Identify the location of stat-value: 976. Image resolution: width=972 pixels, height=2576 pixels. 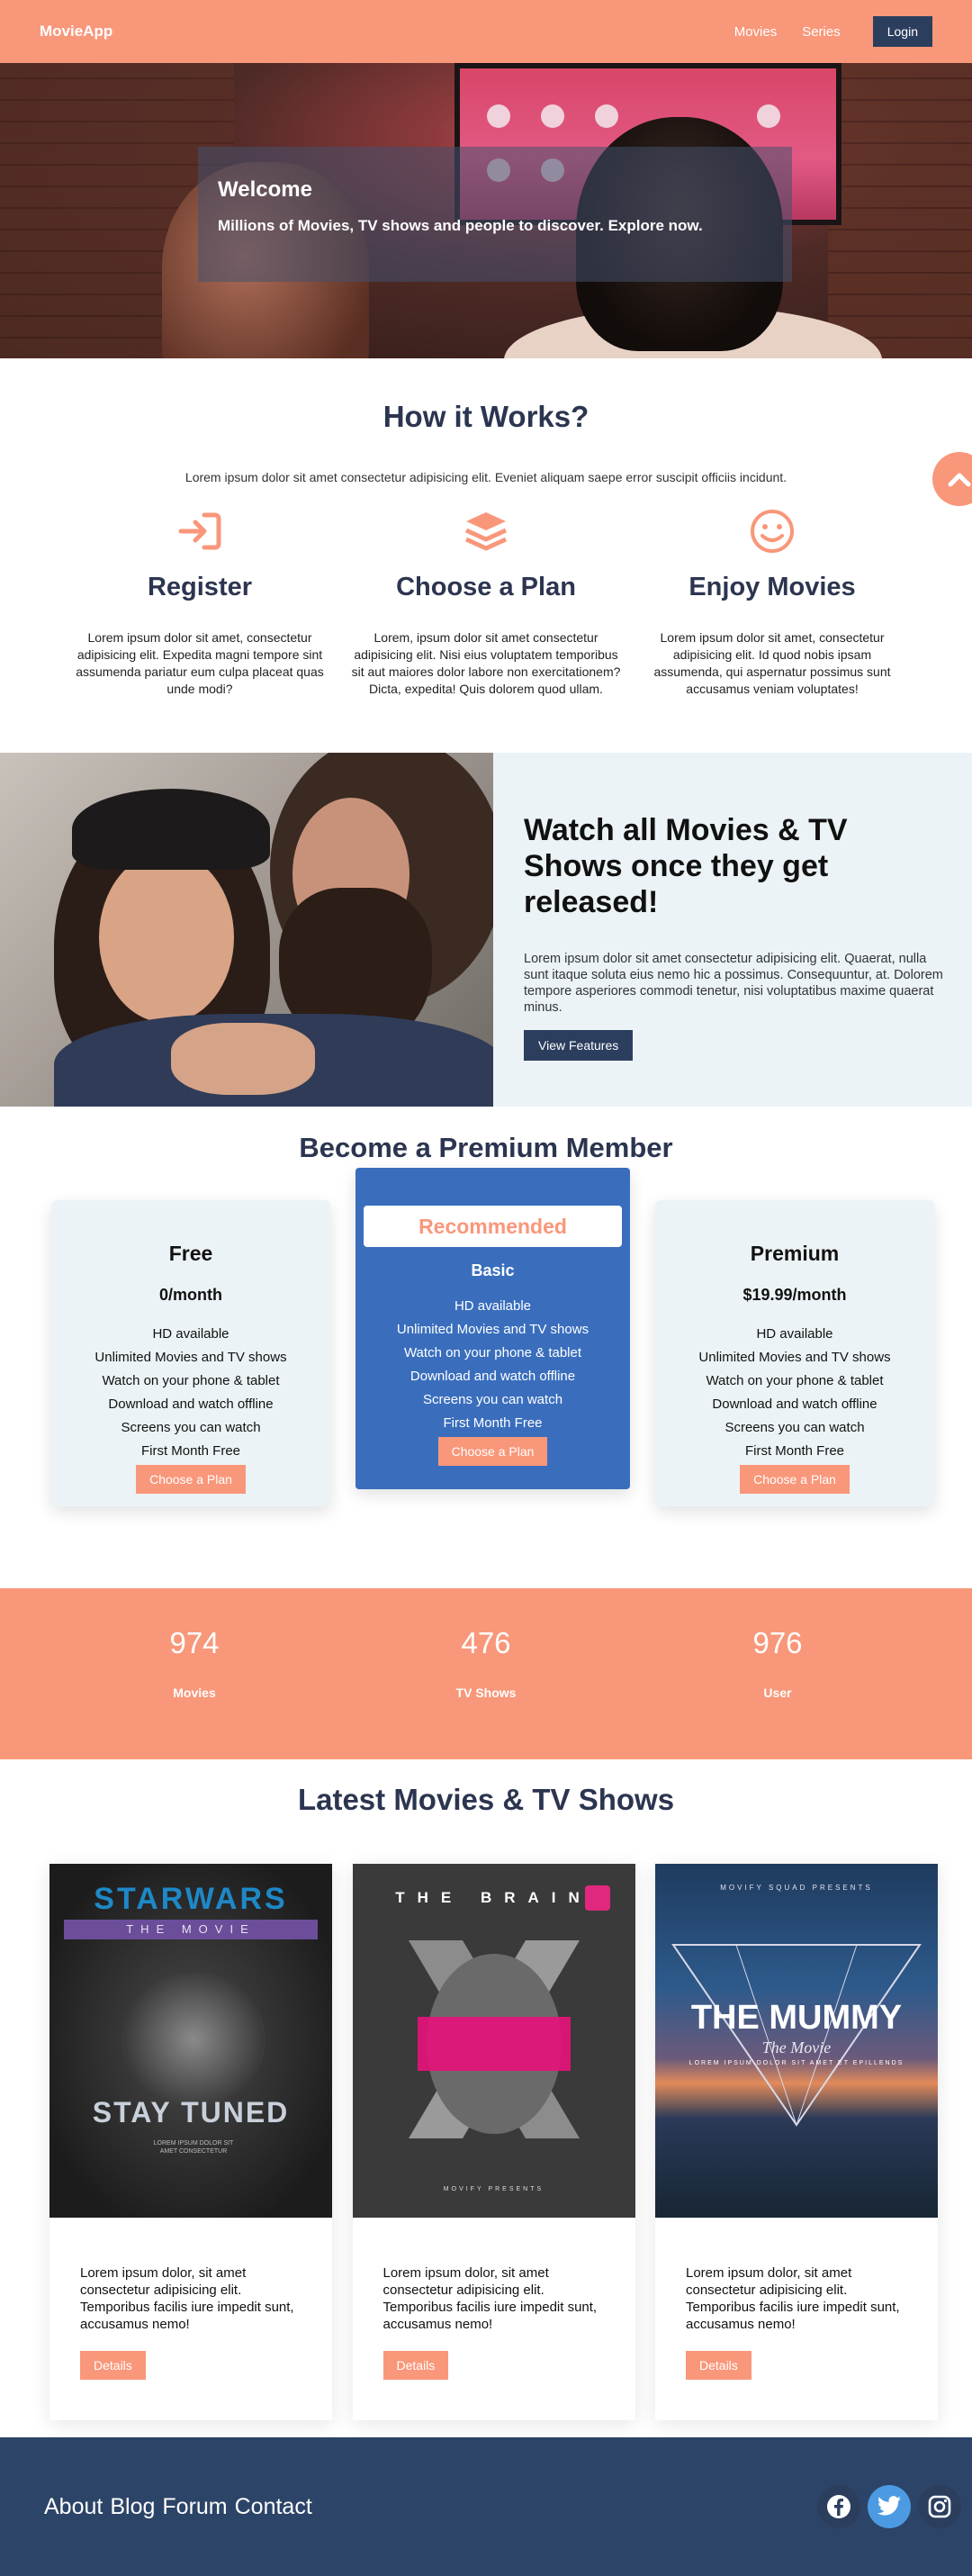
(777, 1642).